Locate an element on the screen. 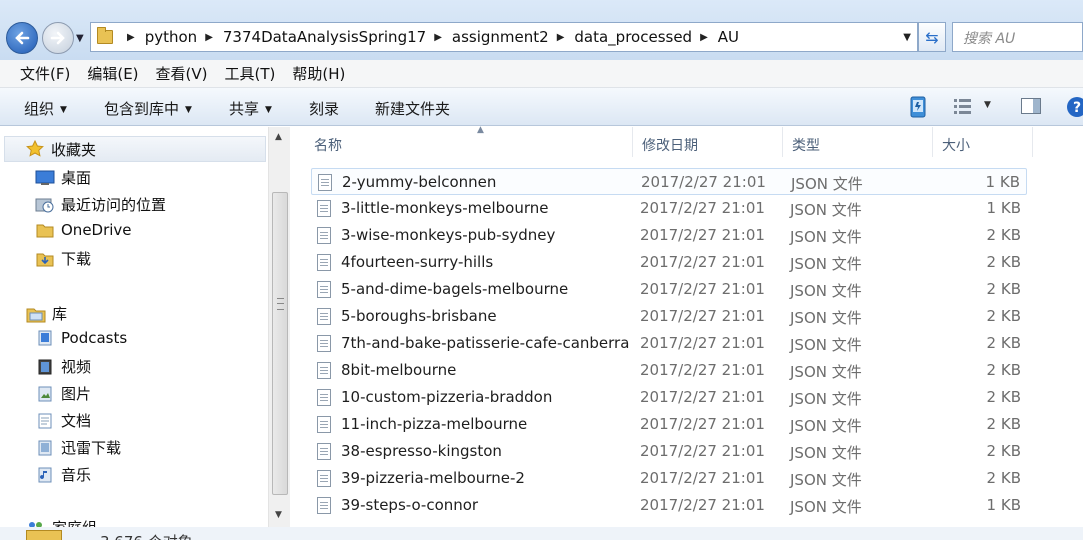 This screenshot has height=540, width=1083. column-header-date: 修改日期 is located at coordinates (708, 142).